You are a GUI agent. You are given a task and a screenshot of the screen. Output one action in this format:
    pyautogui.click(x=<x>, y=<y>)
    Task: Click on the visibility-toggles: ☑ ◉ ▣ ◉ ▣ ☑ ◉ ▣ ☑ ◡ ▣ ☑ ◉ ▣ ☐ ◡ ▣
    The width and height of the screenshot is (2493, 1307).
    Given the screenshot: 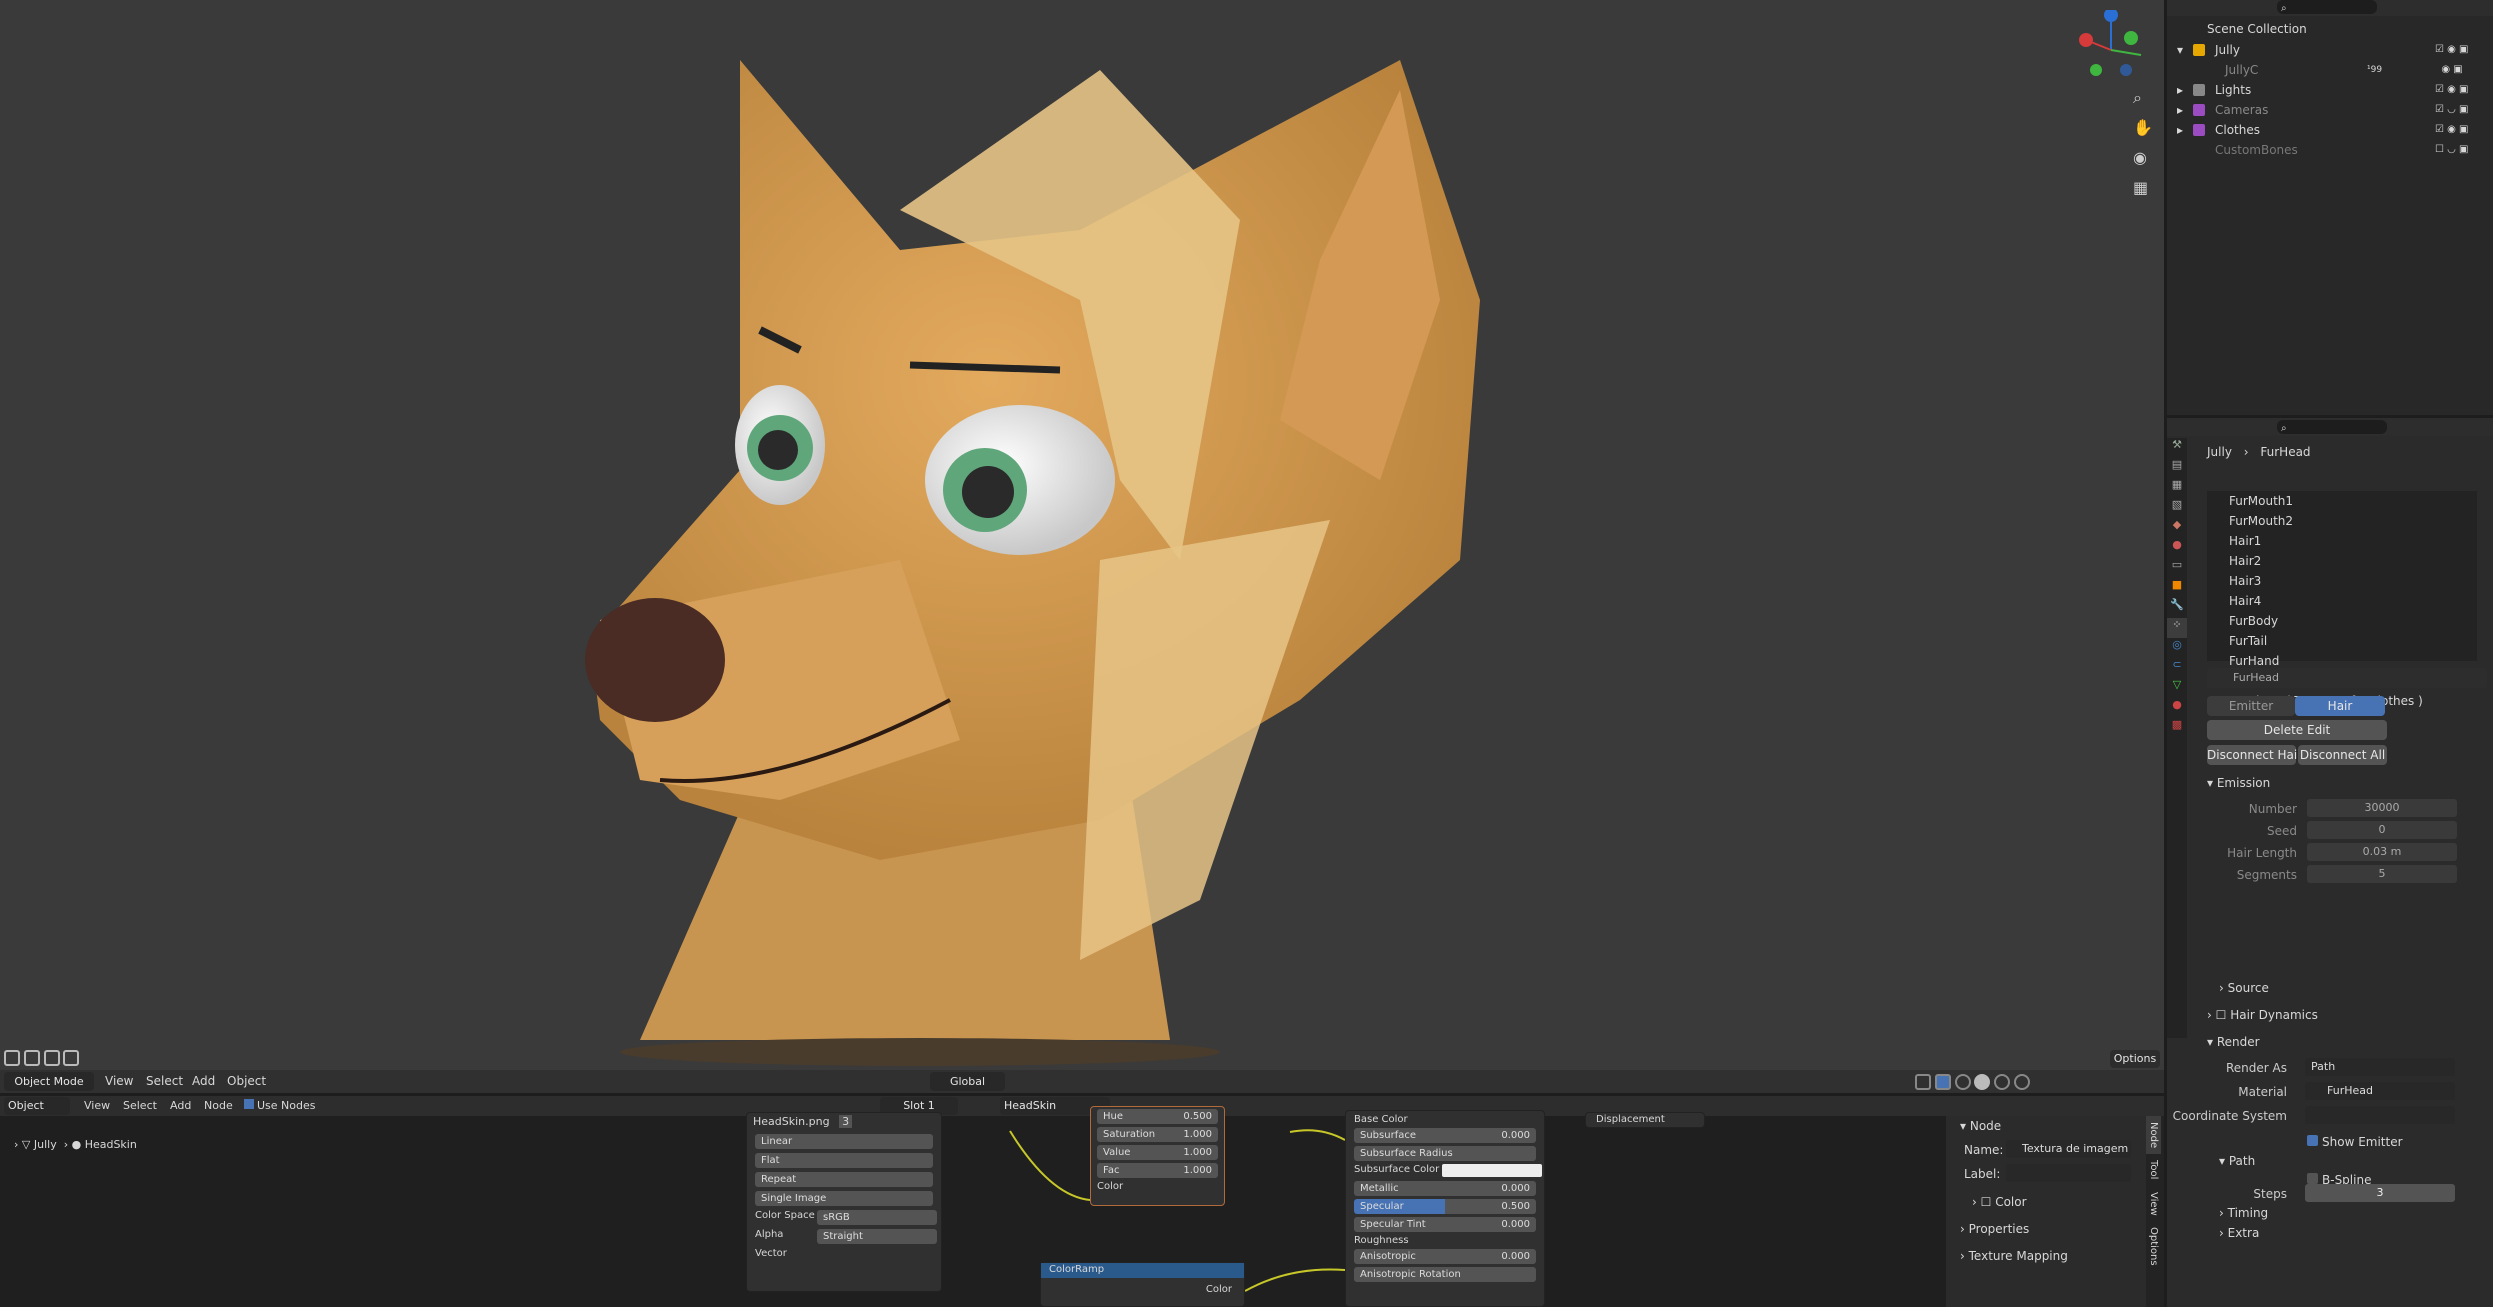 What is the action you would take?
    pyautogui.click(x=2463, y=100)
    